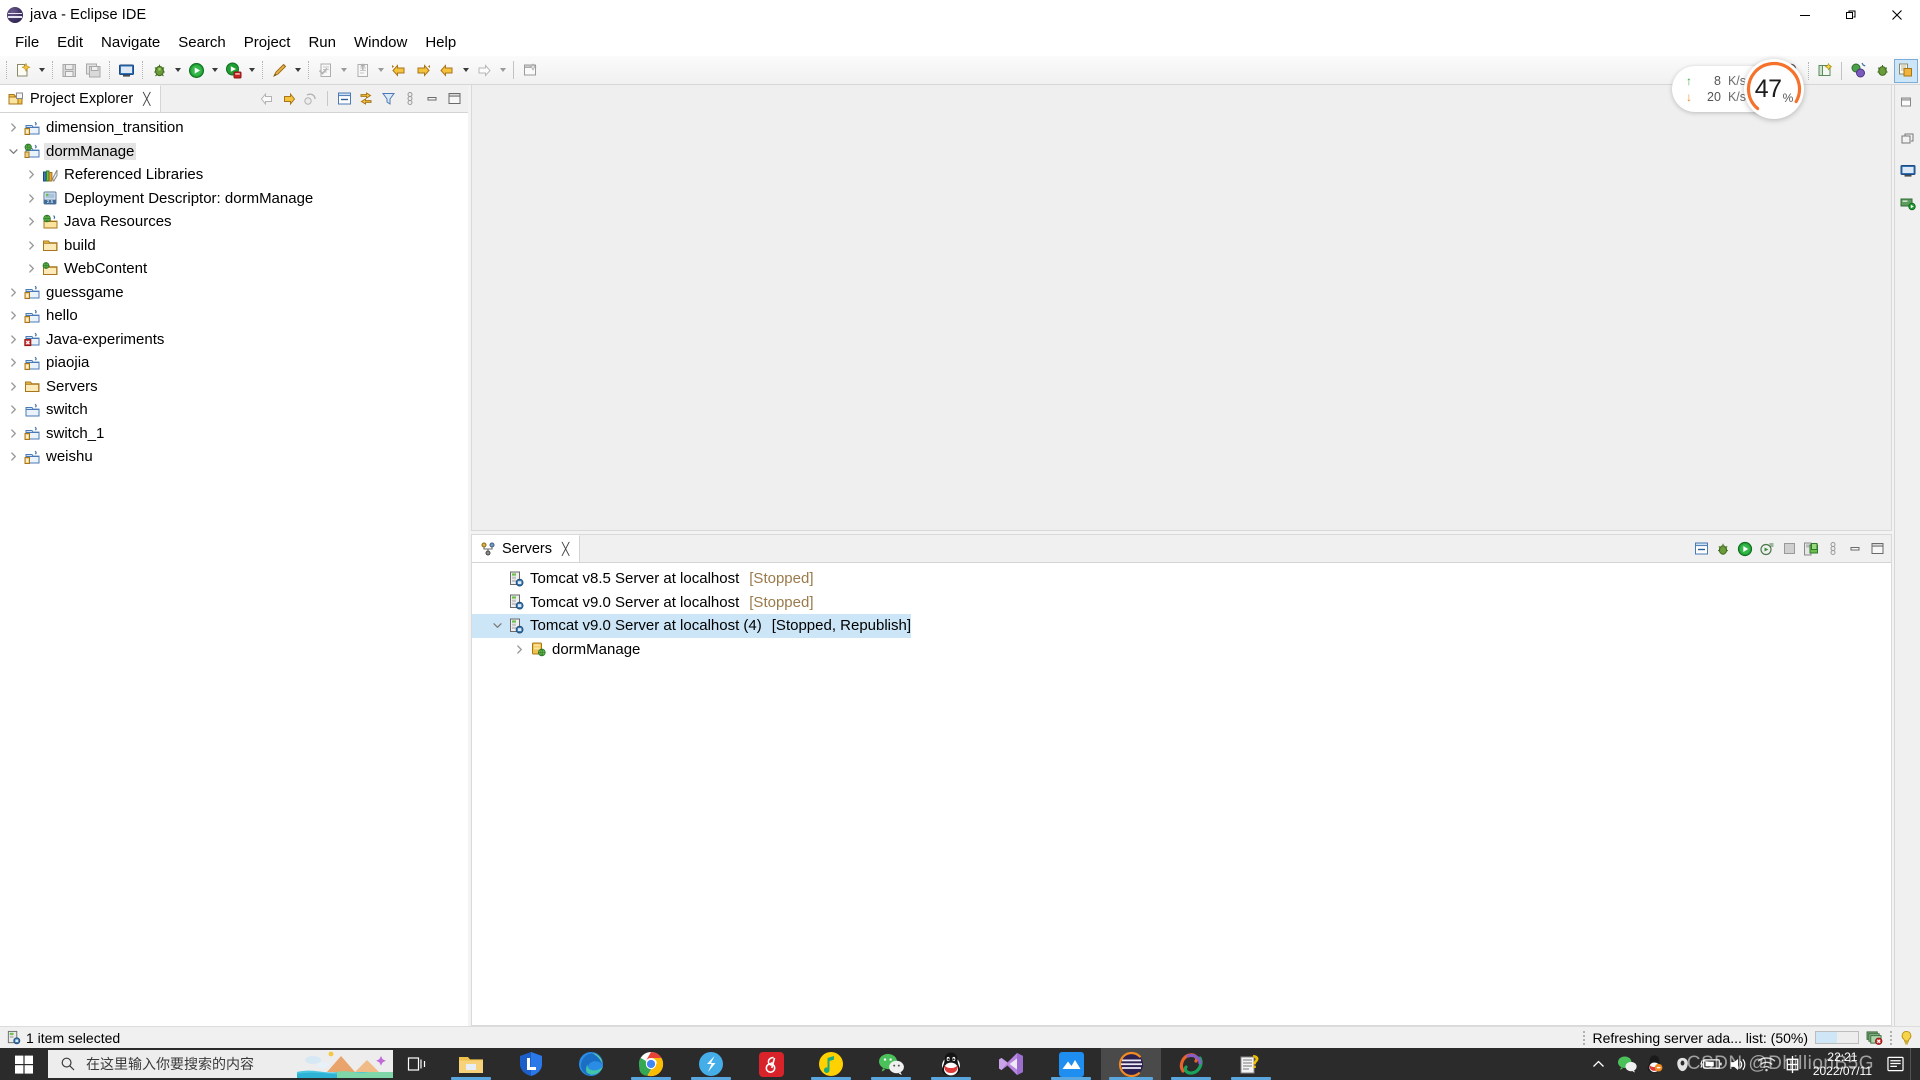 The width and height of the screenshot is (1920, 1080). Describe the element at coordinates (531, 1064) in the screenshot. I see `taskbar-app-lenovo` at that location.